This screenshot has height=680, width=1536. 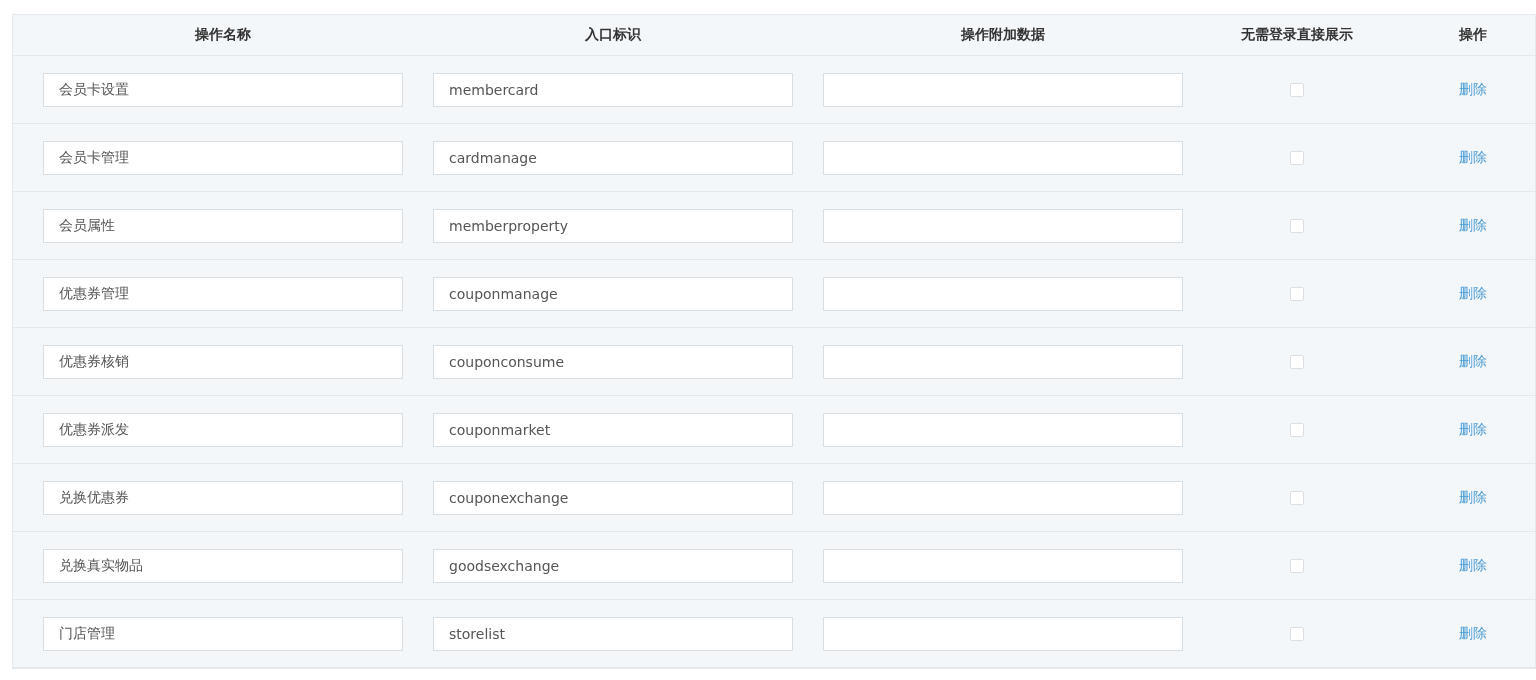 What do you see at coordinates (613, 35) in the screenshot?
I see `column-header: 入口标识` at bounding box center [613, 35].